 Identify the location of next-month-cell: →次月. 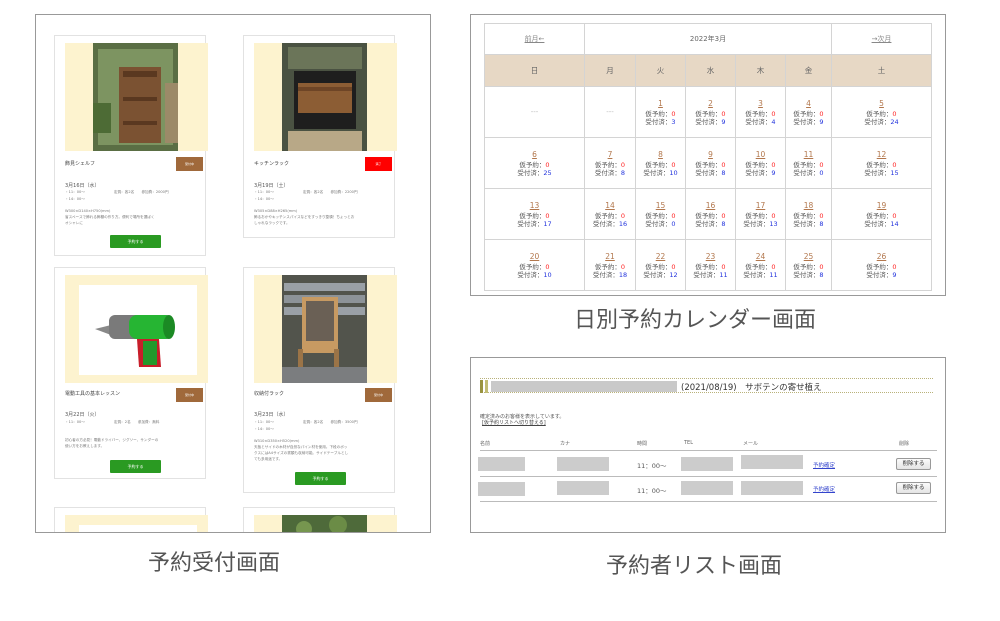
(881, 39).